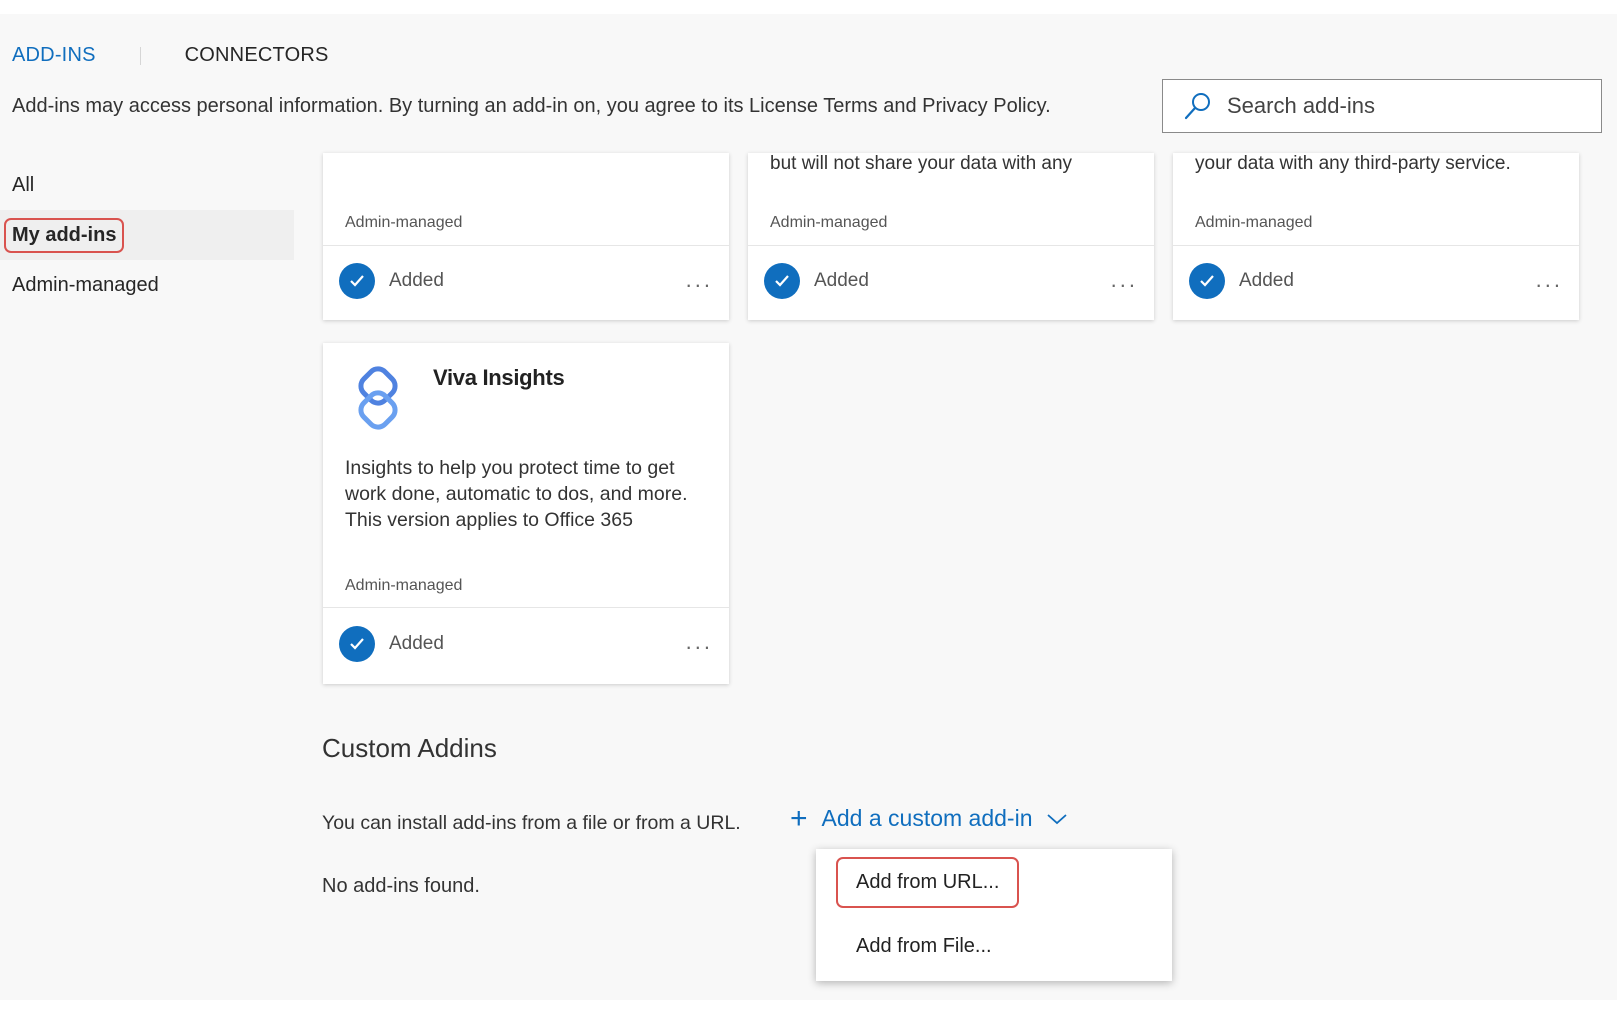 This screenshot has height=1009, width=1617. What do you see at coordinates (808, 1004) in the screenshot?
I see `bottom-strip` at bounding box center [808, 1004].